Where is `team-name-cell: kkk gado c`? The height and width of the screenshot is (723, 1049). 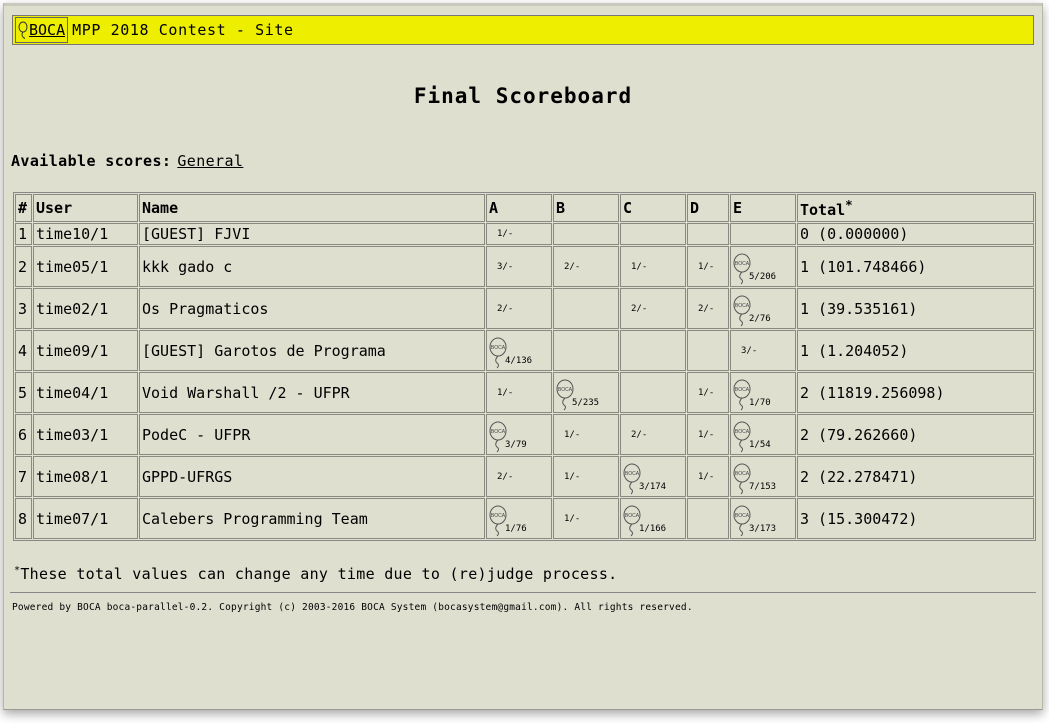 team-name-cell: kkk gado c is located at coordinates (312, 266).